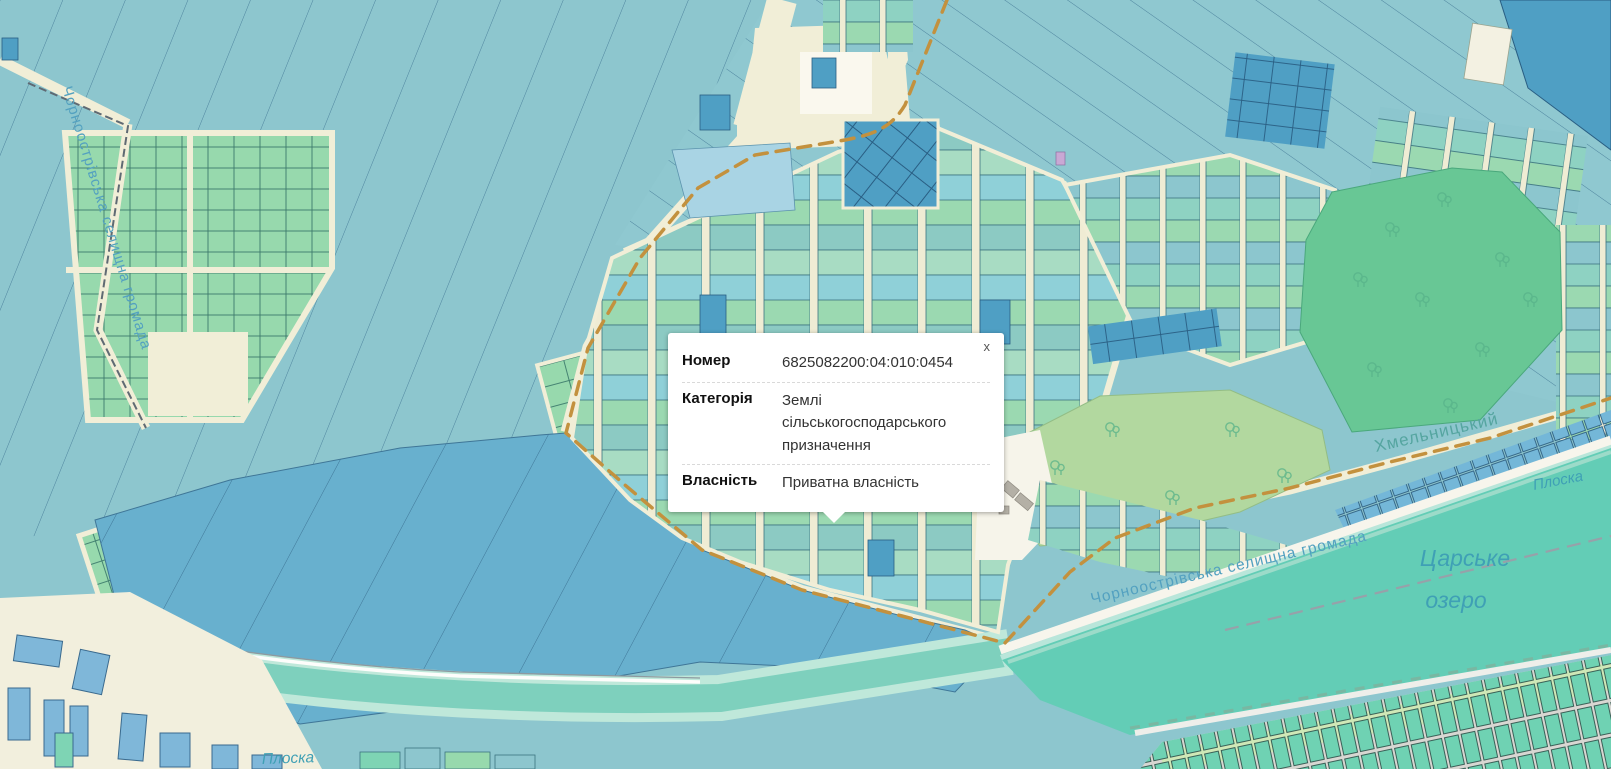 The image size is (1611, 769). What do you see at coordinates (706, 360) in the screenshot?
I see `field-label-number: Номер` at bounding box center [706, 360].